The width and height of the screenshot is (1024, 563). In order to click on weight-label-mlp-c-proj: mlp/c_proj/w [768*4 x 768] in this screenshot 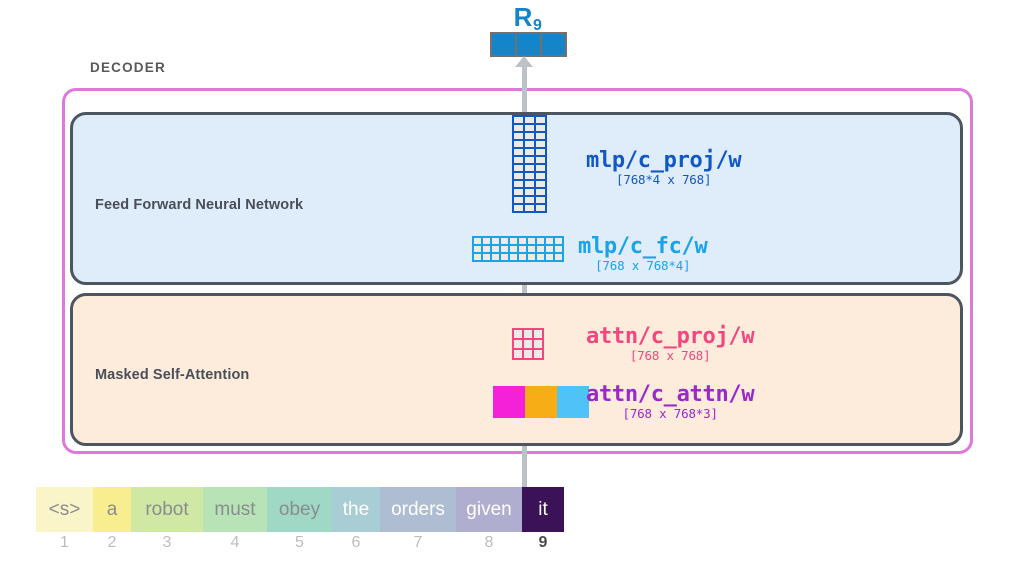, I will do `click(664, 167)`.